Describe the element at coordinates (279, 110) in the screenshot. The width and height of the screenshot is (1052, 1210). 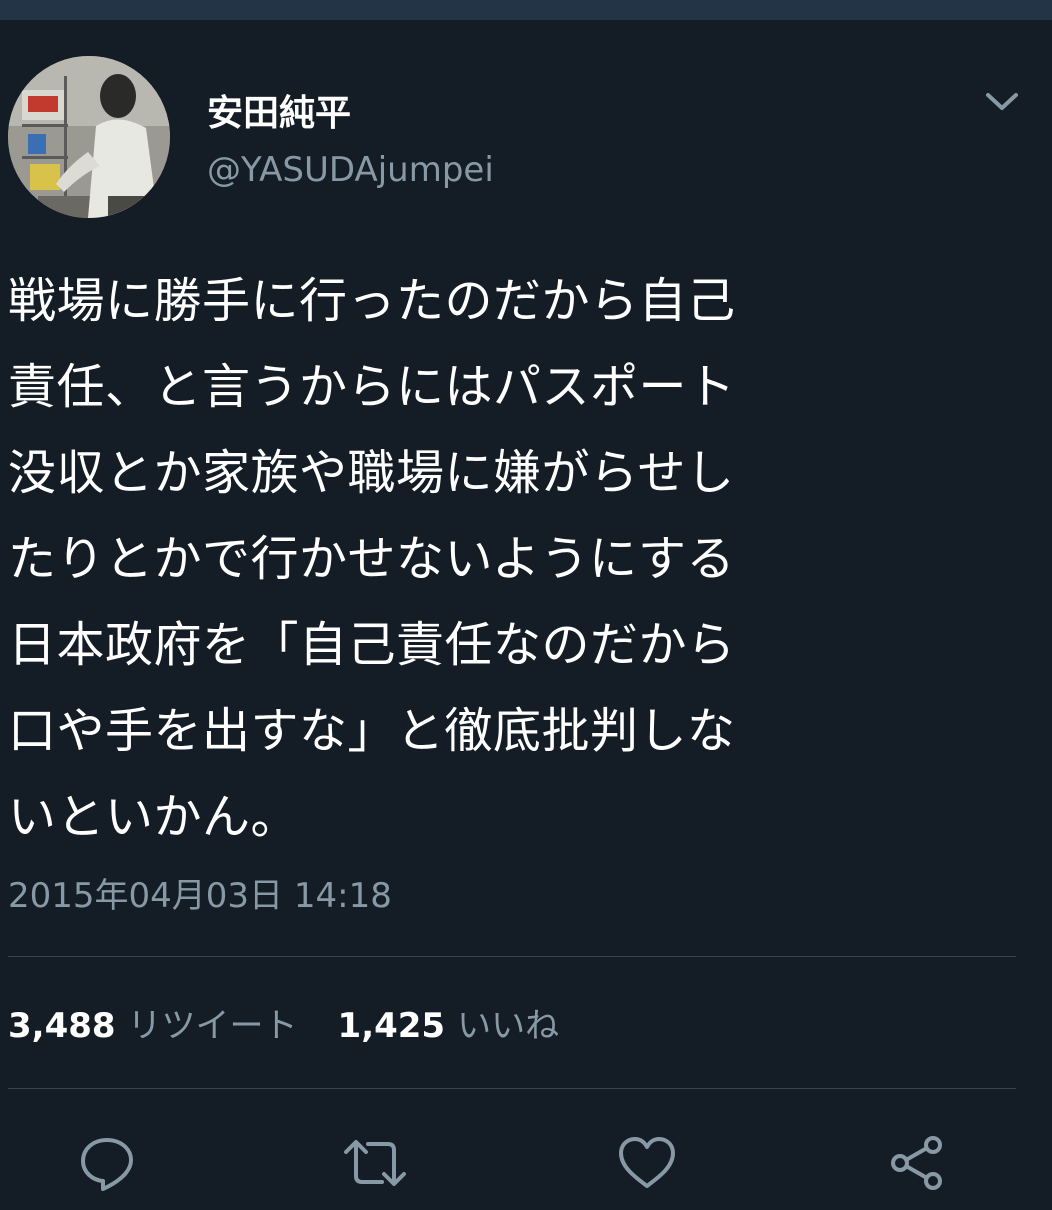
I see `display-name: 安田純平` at that location.